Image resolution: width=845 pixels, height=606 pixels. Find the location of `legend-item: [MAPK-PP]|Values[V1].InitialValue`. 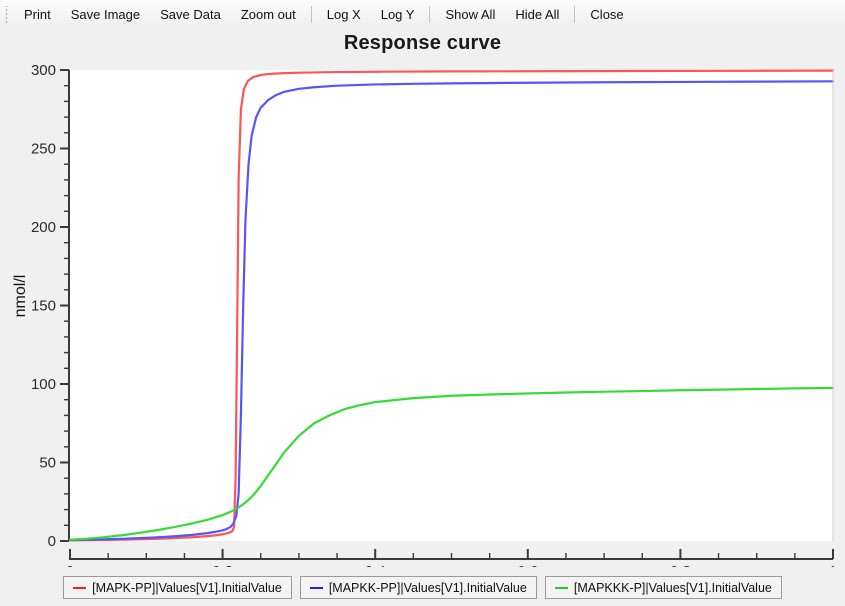

legend-item: [MAPK-PP]|Values[V1].InitialValue is located at coordinates (177, 587).